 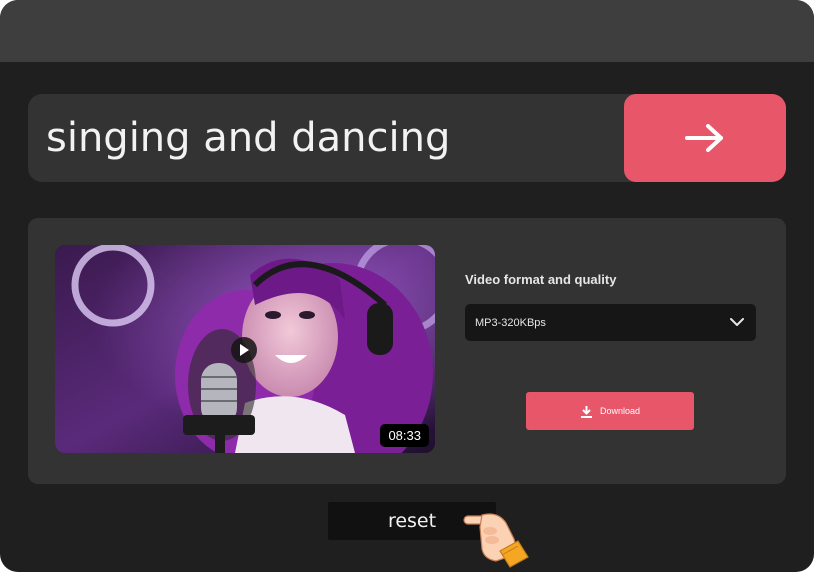 I want to click on arrow-right-icon, so click(x=704, y=138).